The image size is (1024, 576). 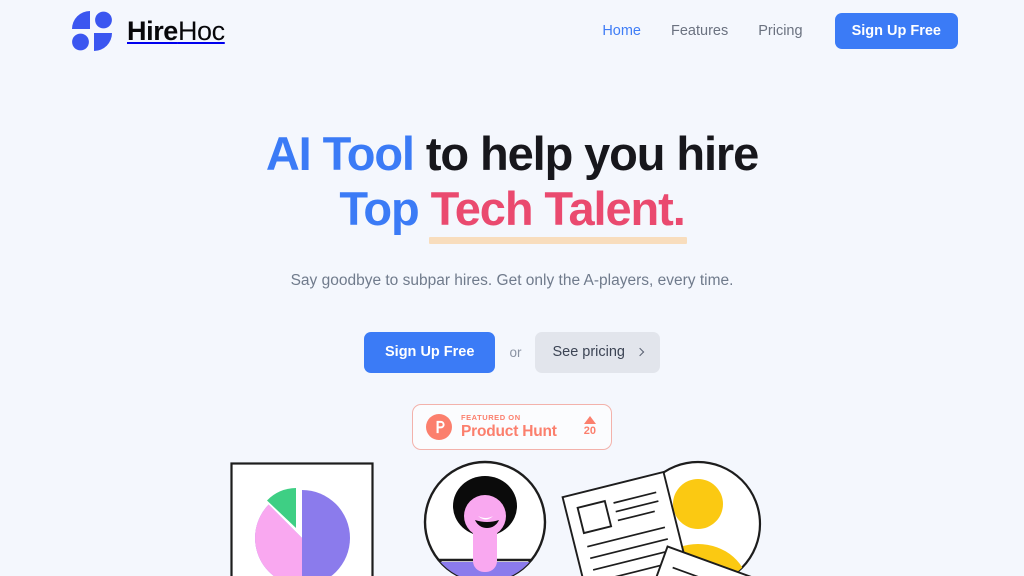 I want to click on hero-signup-button: Sign Up Free, so click(x=430, y=352).